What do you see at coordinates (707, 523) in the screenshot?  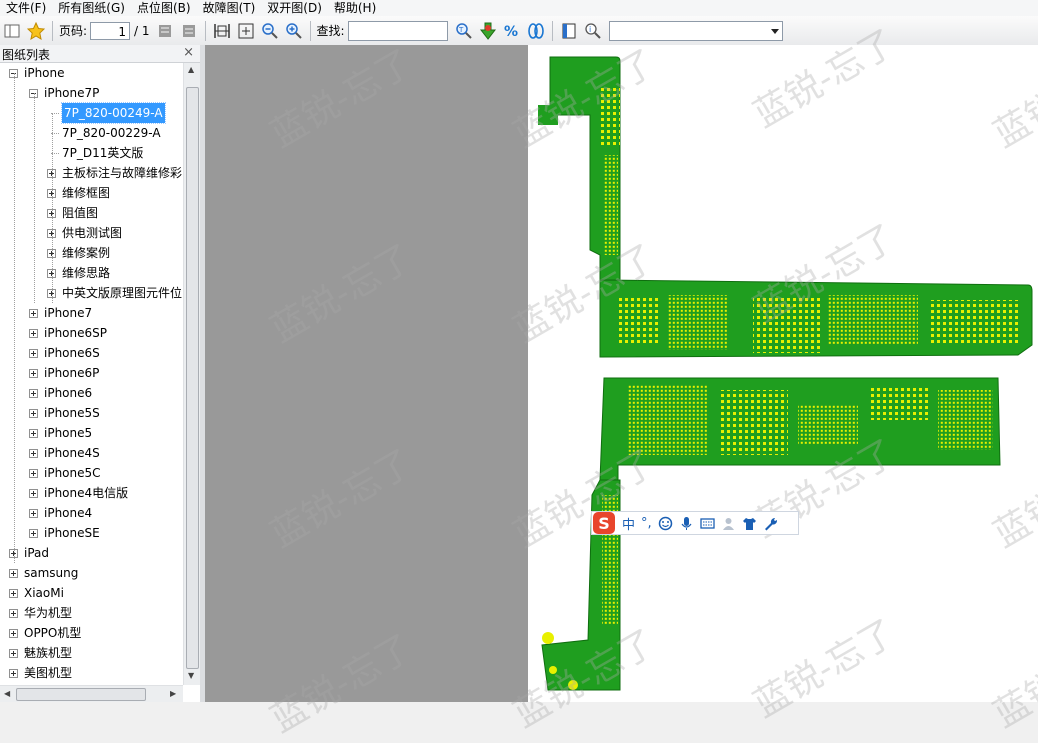 I see `keyboard-icon` at bounding box center [707, 523].